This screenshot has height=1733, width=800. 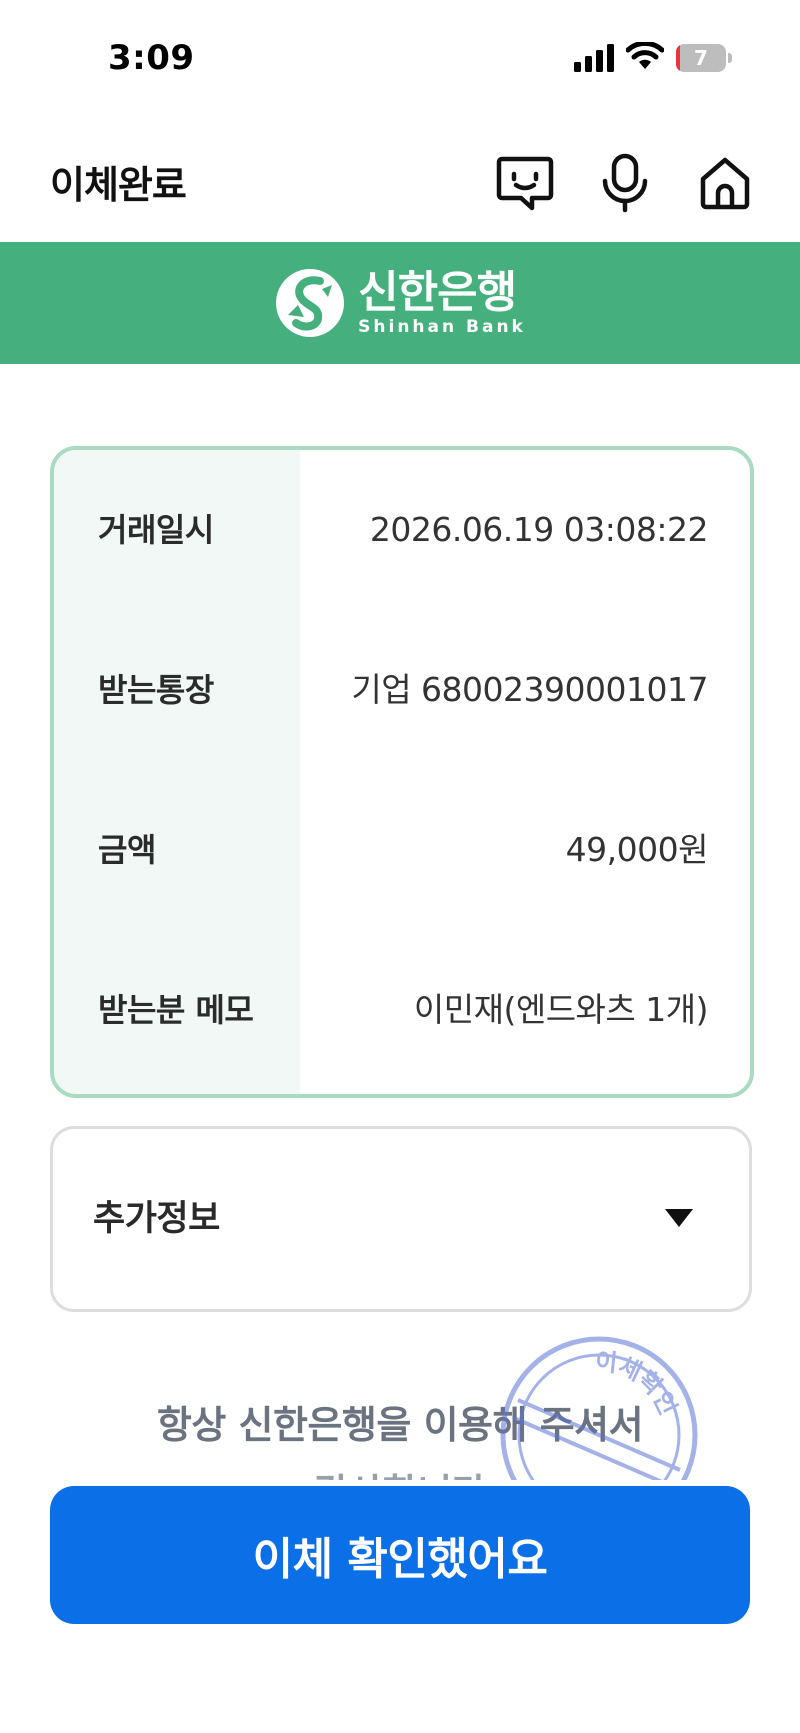 I want to click on bank-logo: 신한은행 Shinhan Bank, so click(x=400, y=303).